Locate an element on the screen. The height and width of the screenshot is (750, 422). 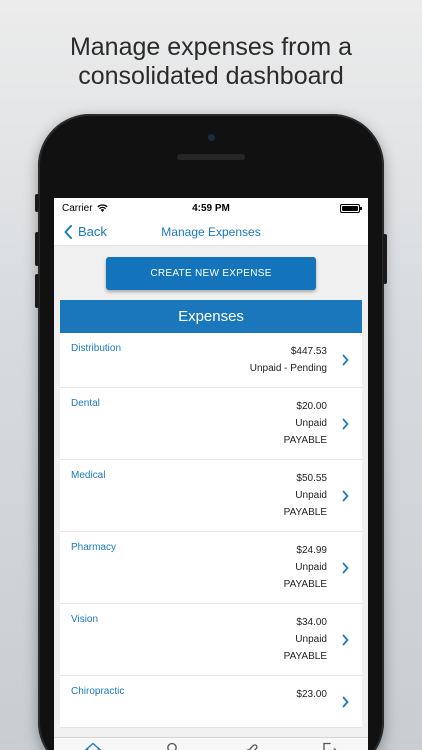
expense-row: Medical $50.55 Unpaid PAYABLE is located at coordinates (211, 496).